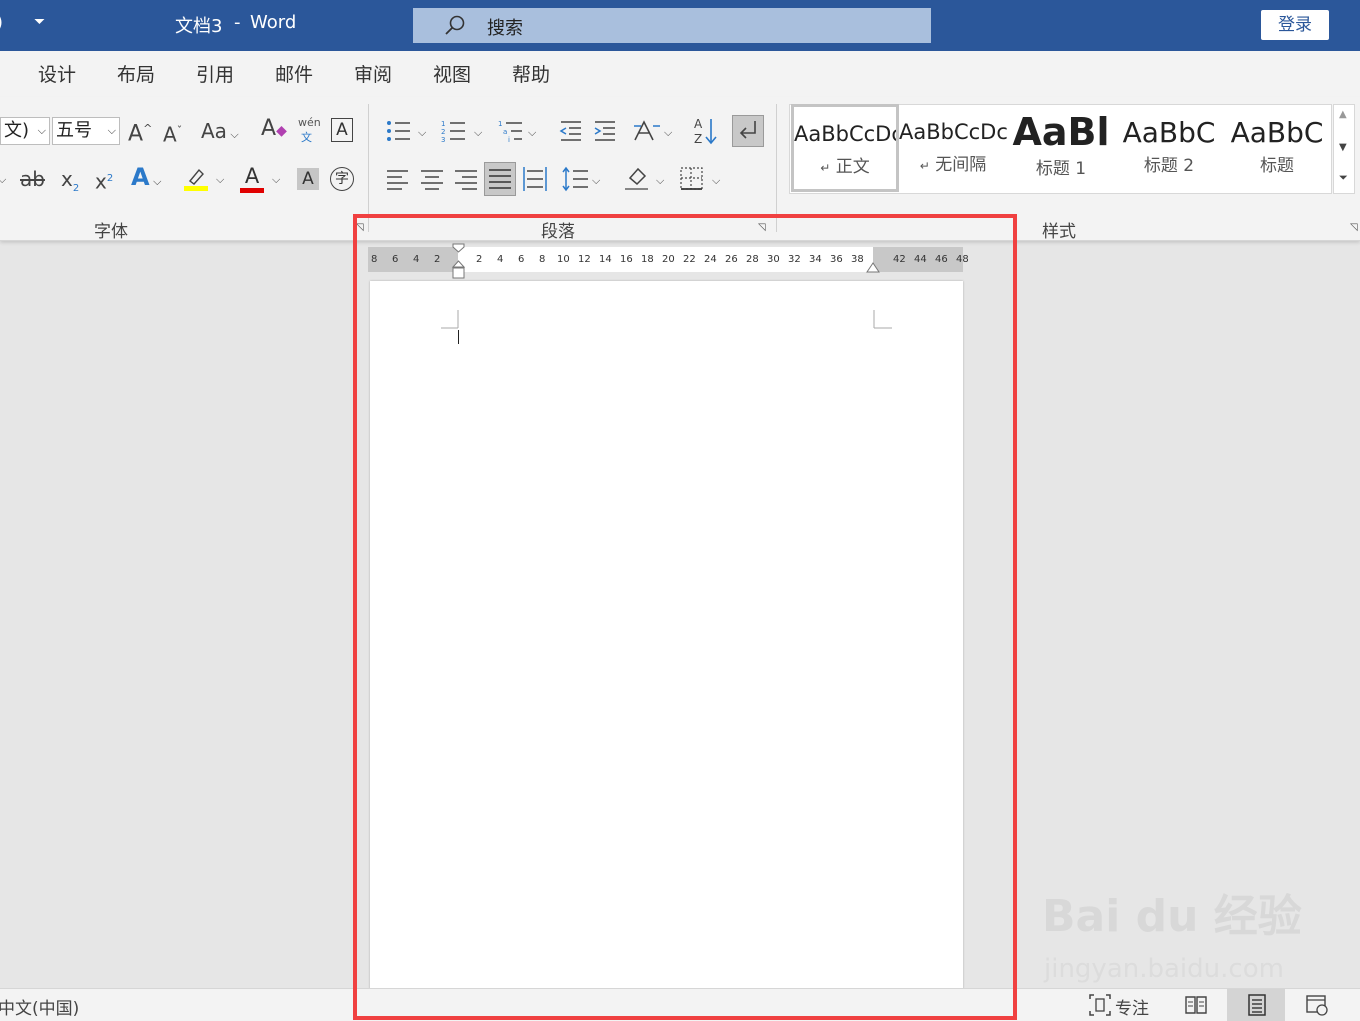  I want to click on highlighter-icon, so click(196, 179).